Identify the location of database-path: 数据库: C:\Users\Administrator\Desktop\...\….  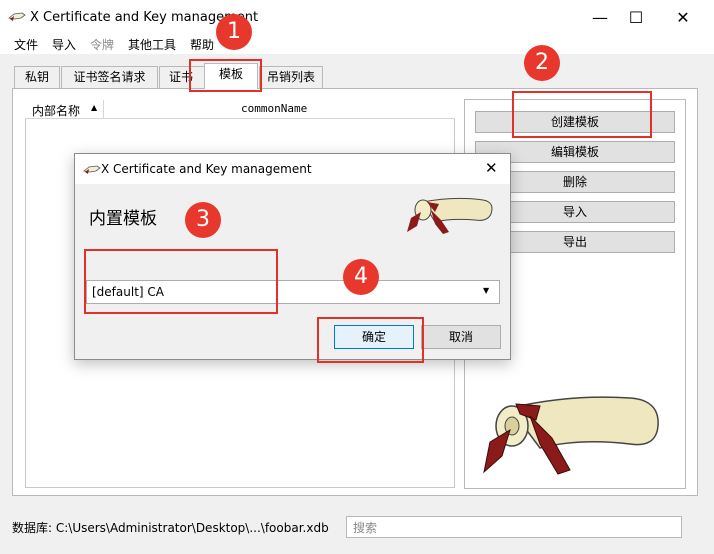
(170, 528).